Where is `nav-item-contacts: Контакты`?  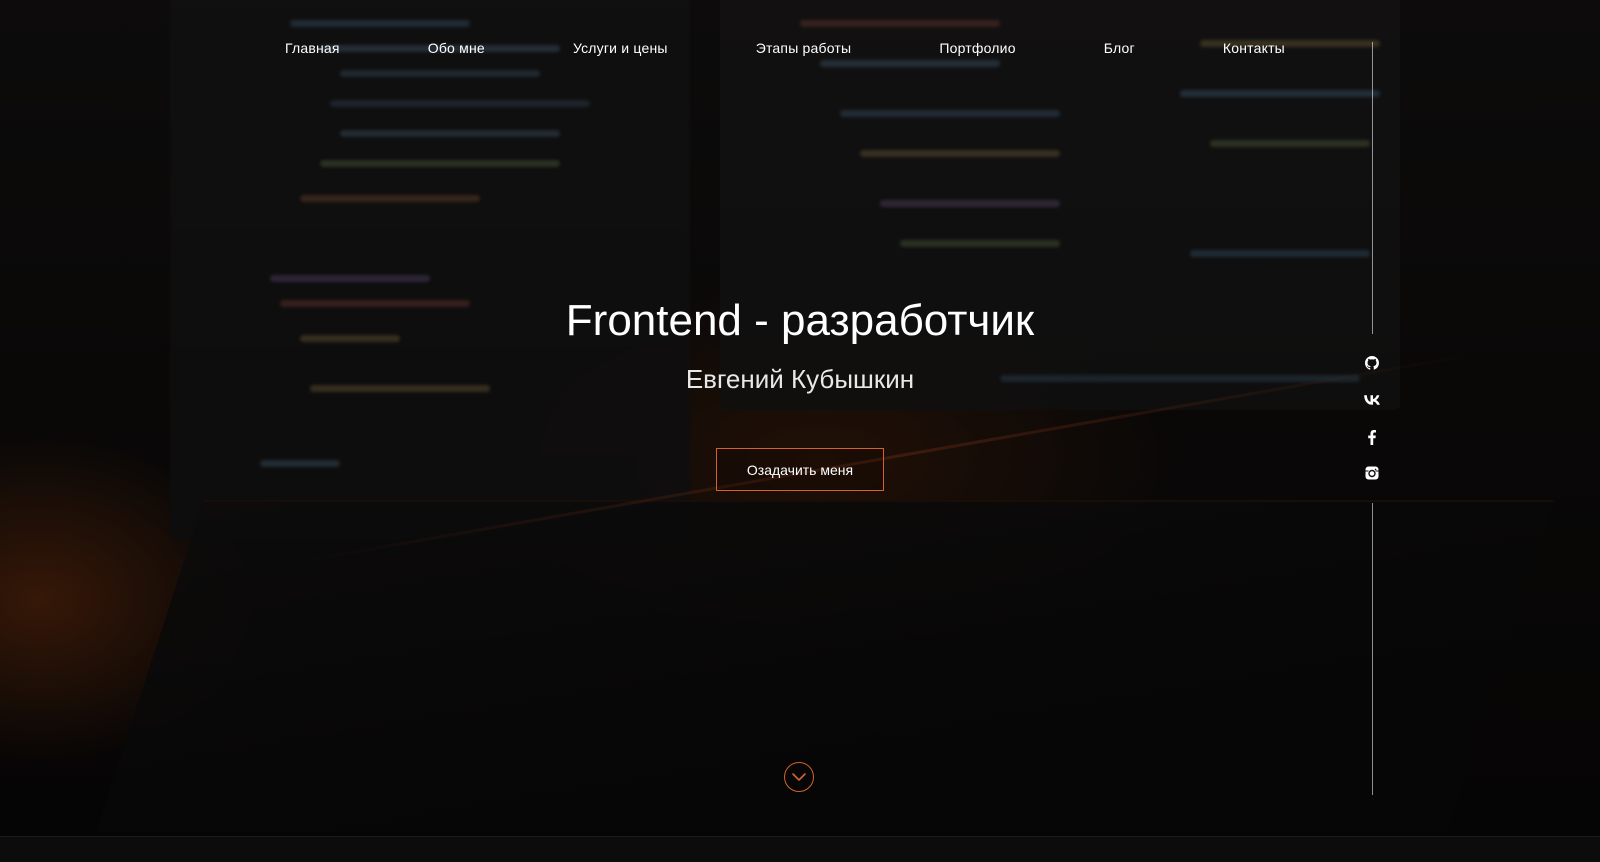 nav-item-contacts: Контакты is located at coordinates (1254, 48).